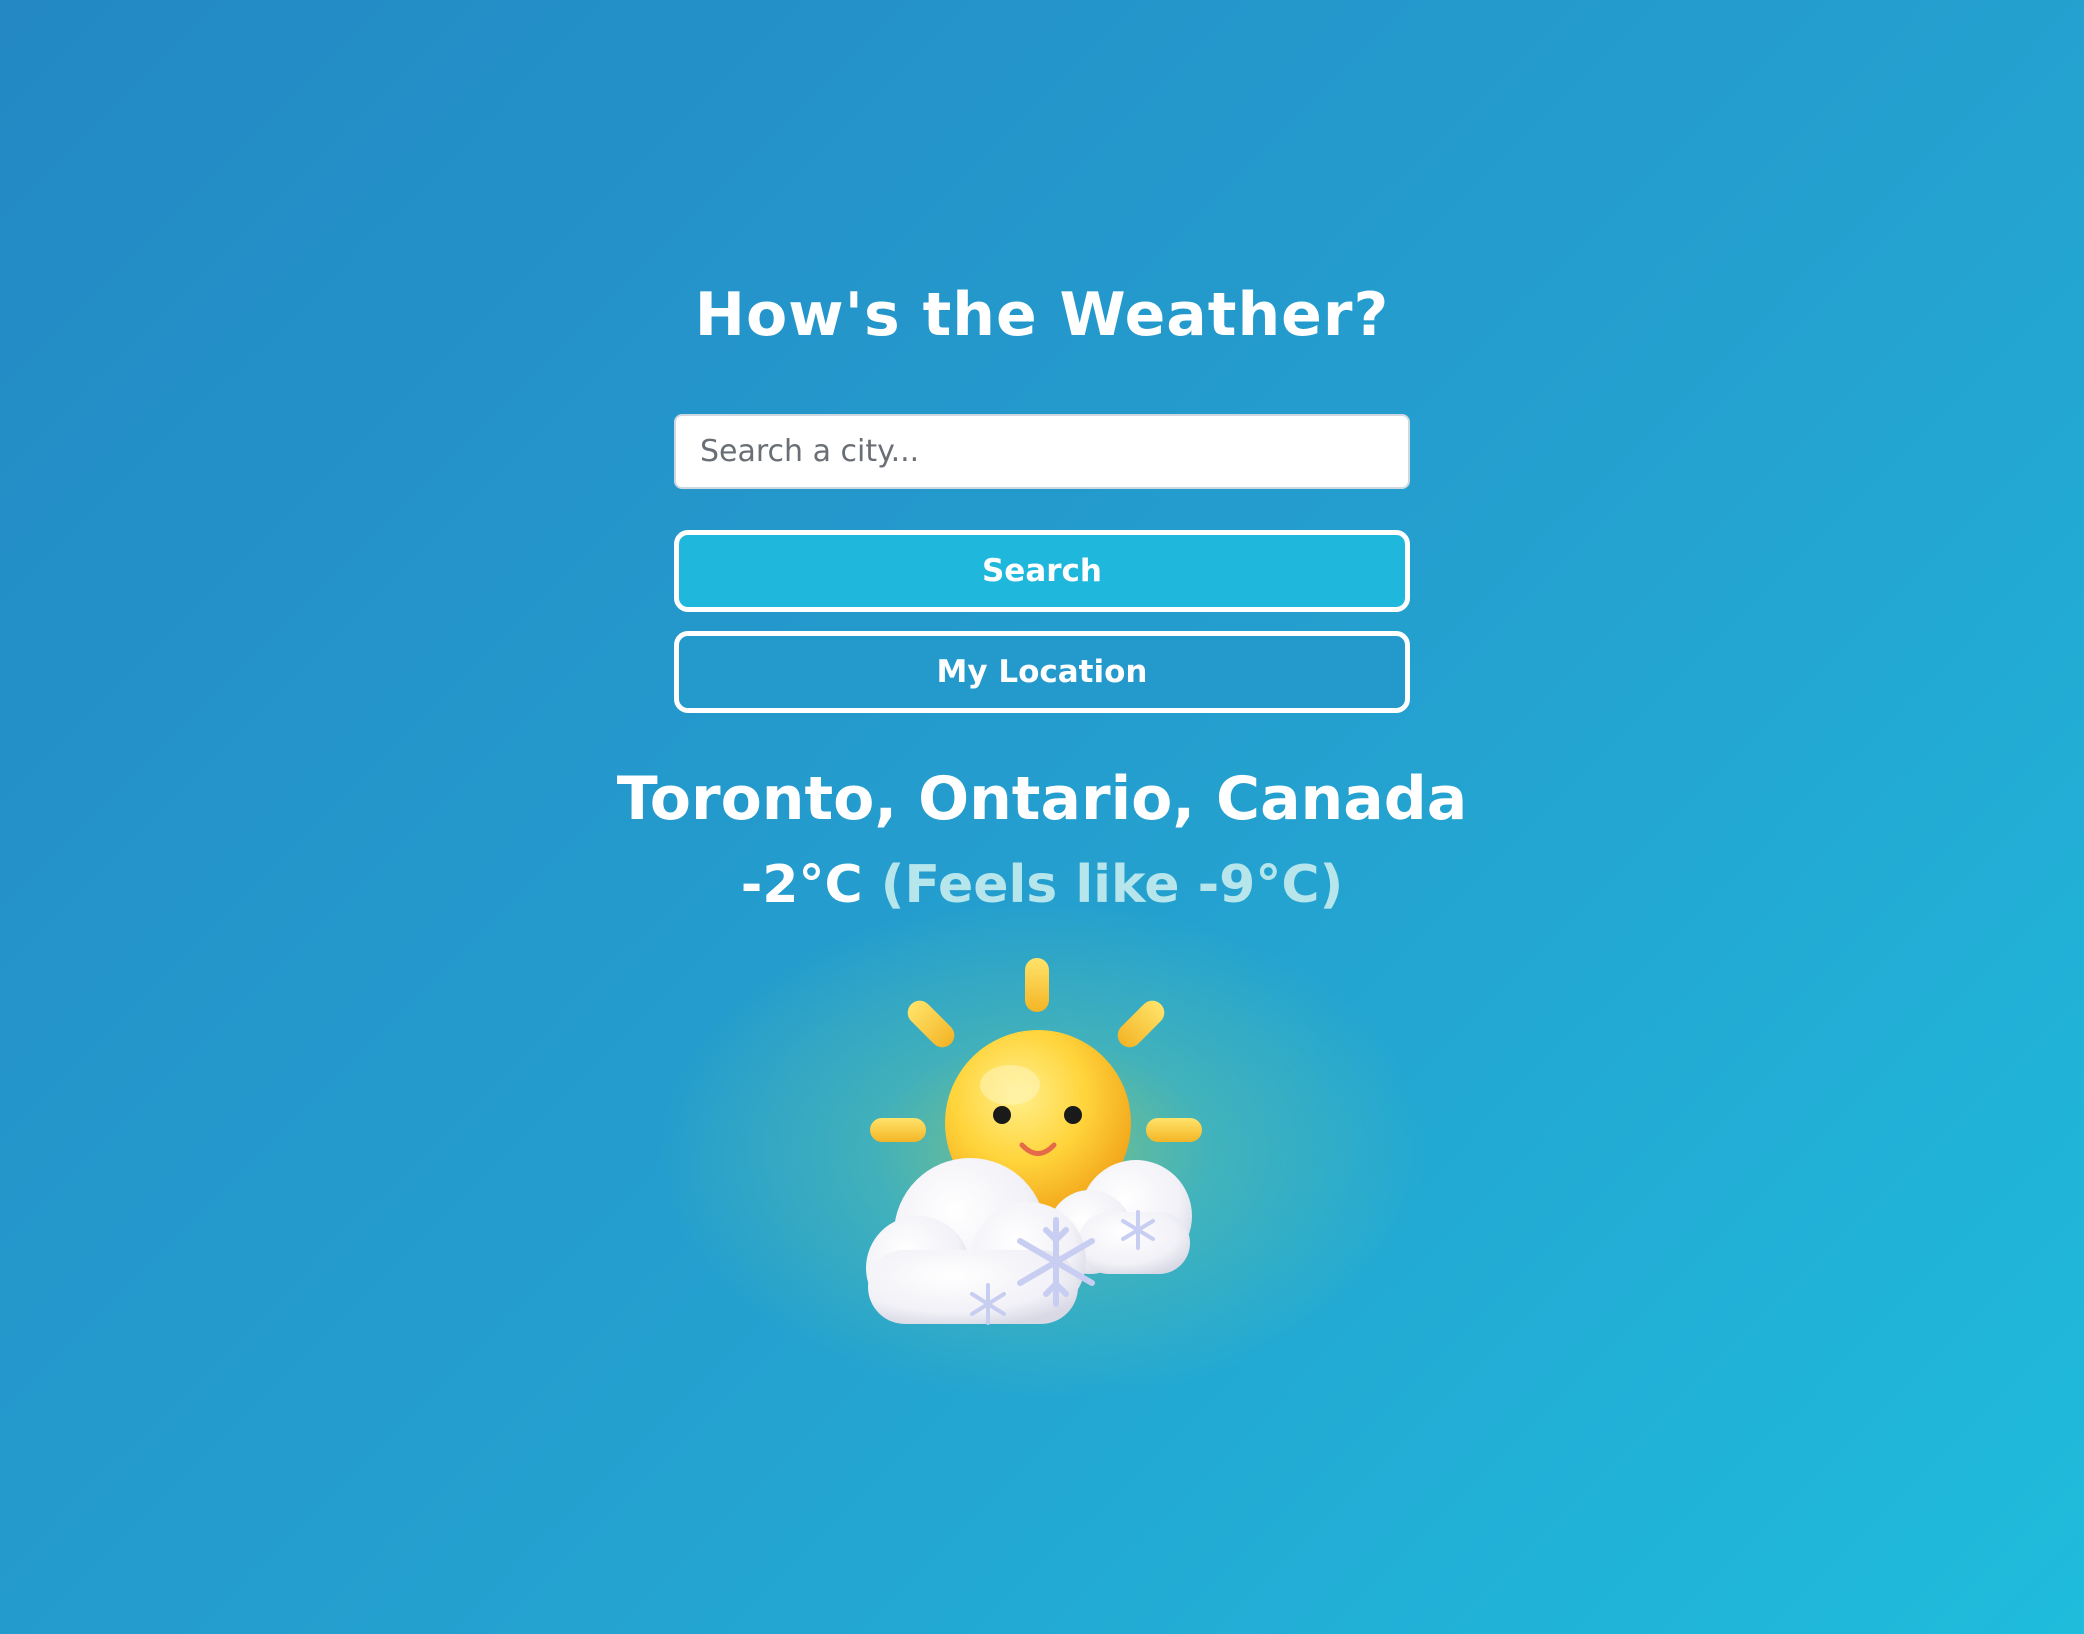 Image resolution: width=2084 pixels, height=1634 pixels. What do you see at coordinates (801, 885) in the screenshot?
I see `temperature-value: -2°C` at bounding box center [801, 885].